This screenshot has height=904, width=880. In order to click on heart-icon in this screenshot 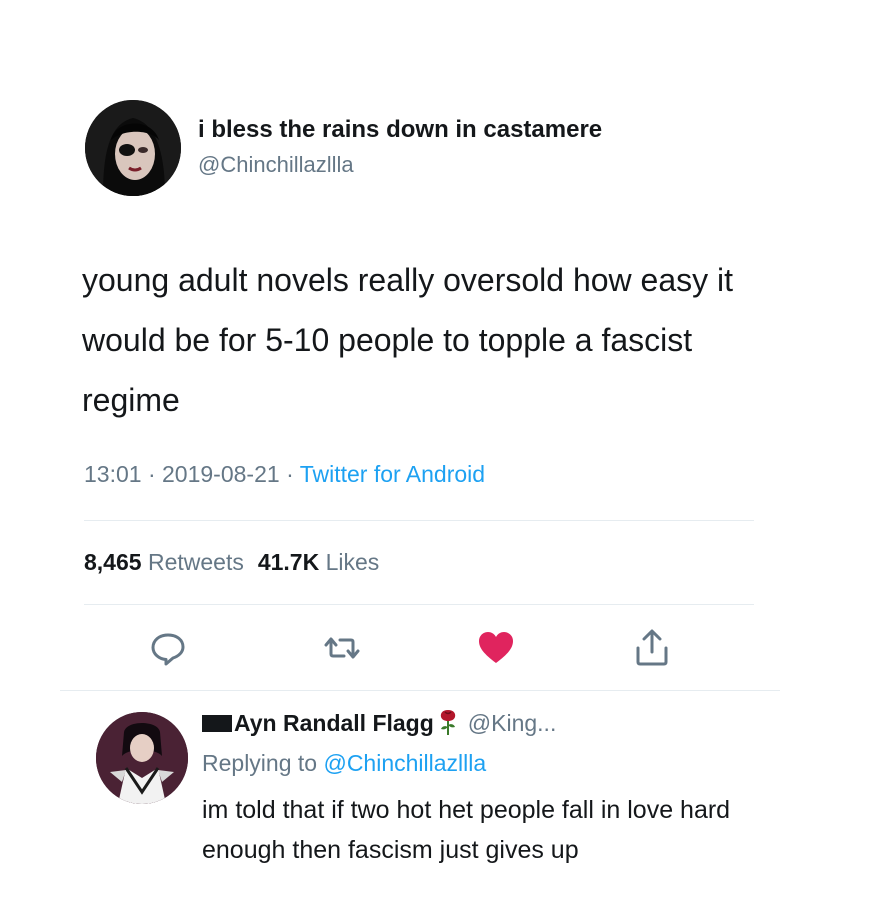, I will do `click(496, 647)`.